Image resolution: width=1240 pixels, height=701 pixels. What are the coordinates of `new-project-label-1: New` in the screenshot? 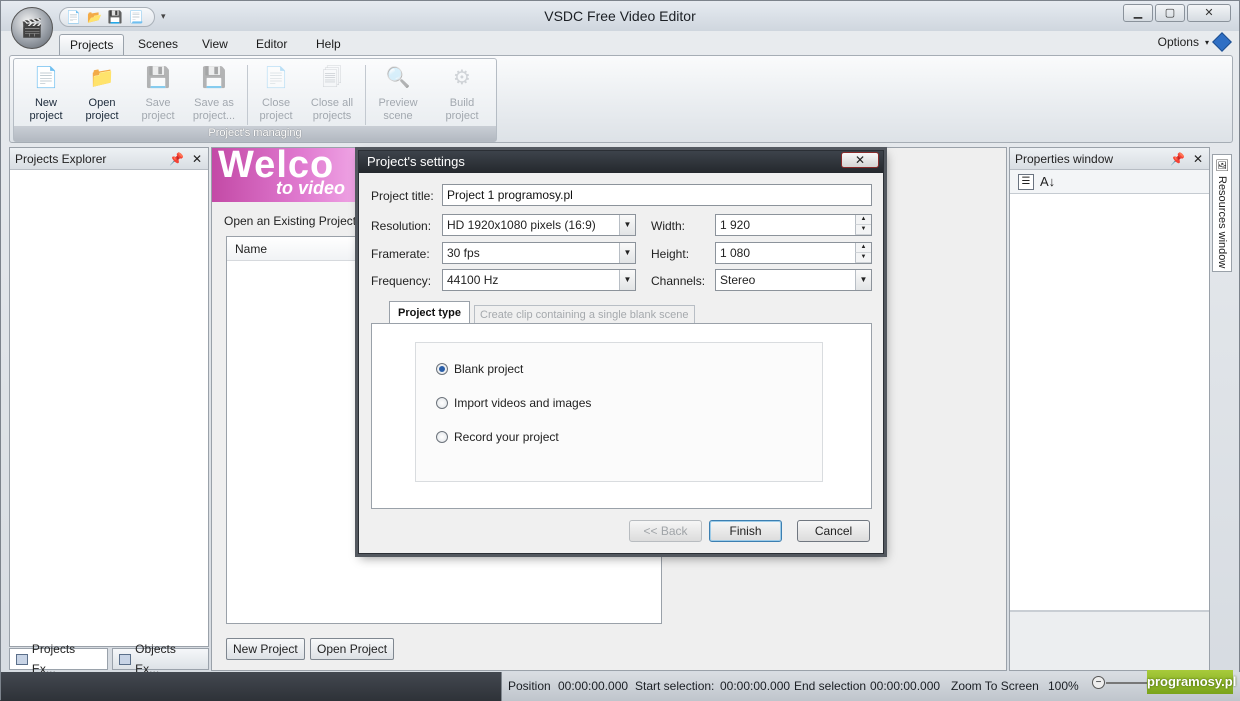 It's located at (45, 103).